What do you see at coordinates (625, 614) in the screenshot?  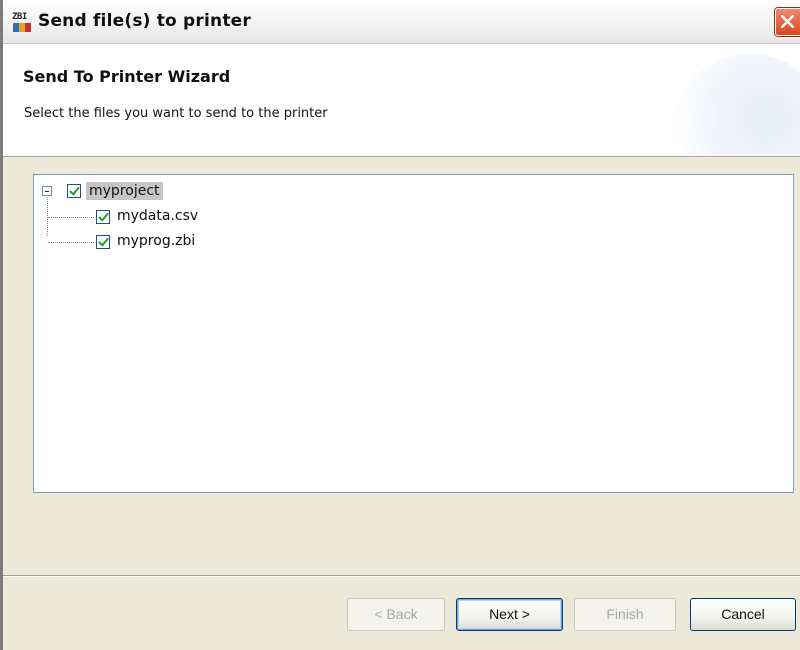 I see `finish-button: Finish` at bounding box center [625, 614].